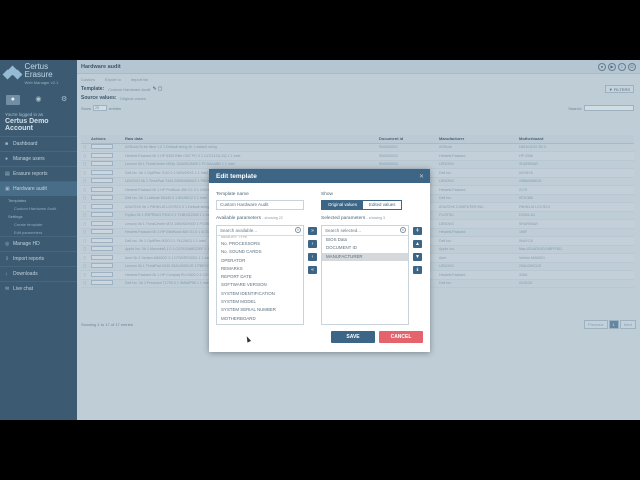 This screenshot has width=640, height=480. What do you see at coordinates (343, 205) in the screenshot?
I see `original-values-toggle: Original values` at bounding box center [343, 205].